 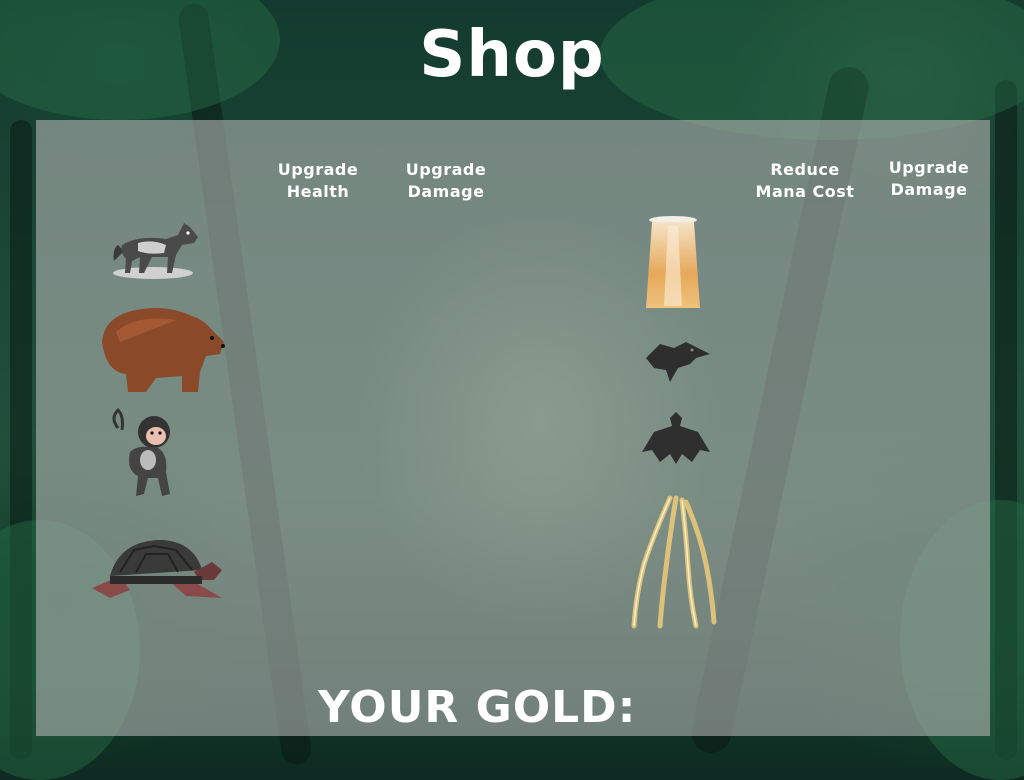 What do you see at coordinates (673, 263) in the screenshot?
I see `light-beam-spell-icon` at bounding box center [673, 263].